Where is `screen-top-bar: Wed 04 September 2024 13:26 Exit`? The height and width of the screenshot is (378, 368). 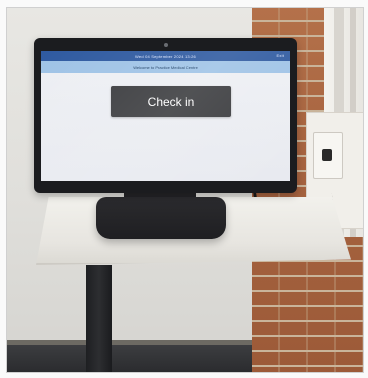 screen-top-bar: Wed 04 September 2024 13:26 Exit is located at coordinates (165, 56).